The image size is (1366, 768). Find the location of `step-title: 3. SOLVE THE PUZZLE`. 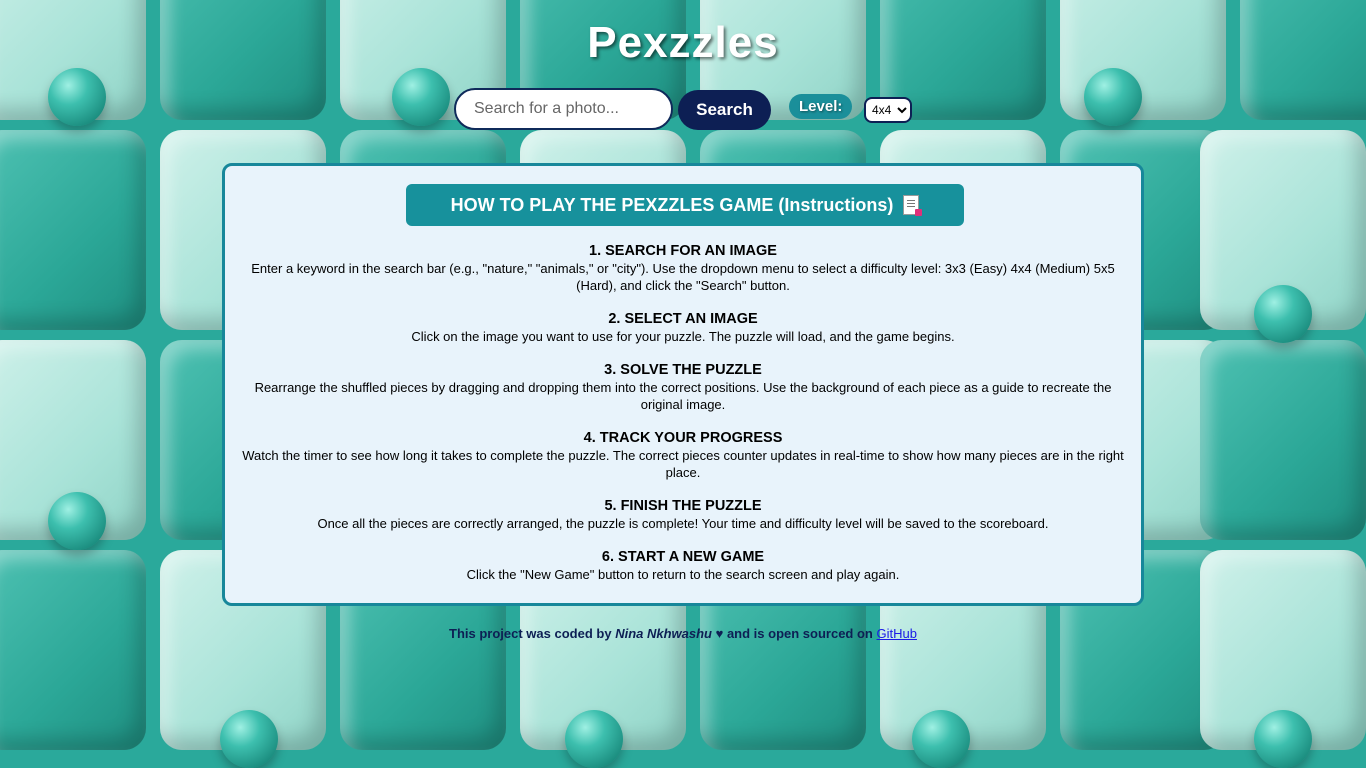

step-title: 3. SOLVE THE PUZZLE is located at coordinates (683, 370).